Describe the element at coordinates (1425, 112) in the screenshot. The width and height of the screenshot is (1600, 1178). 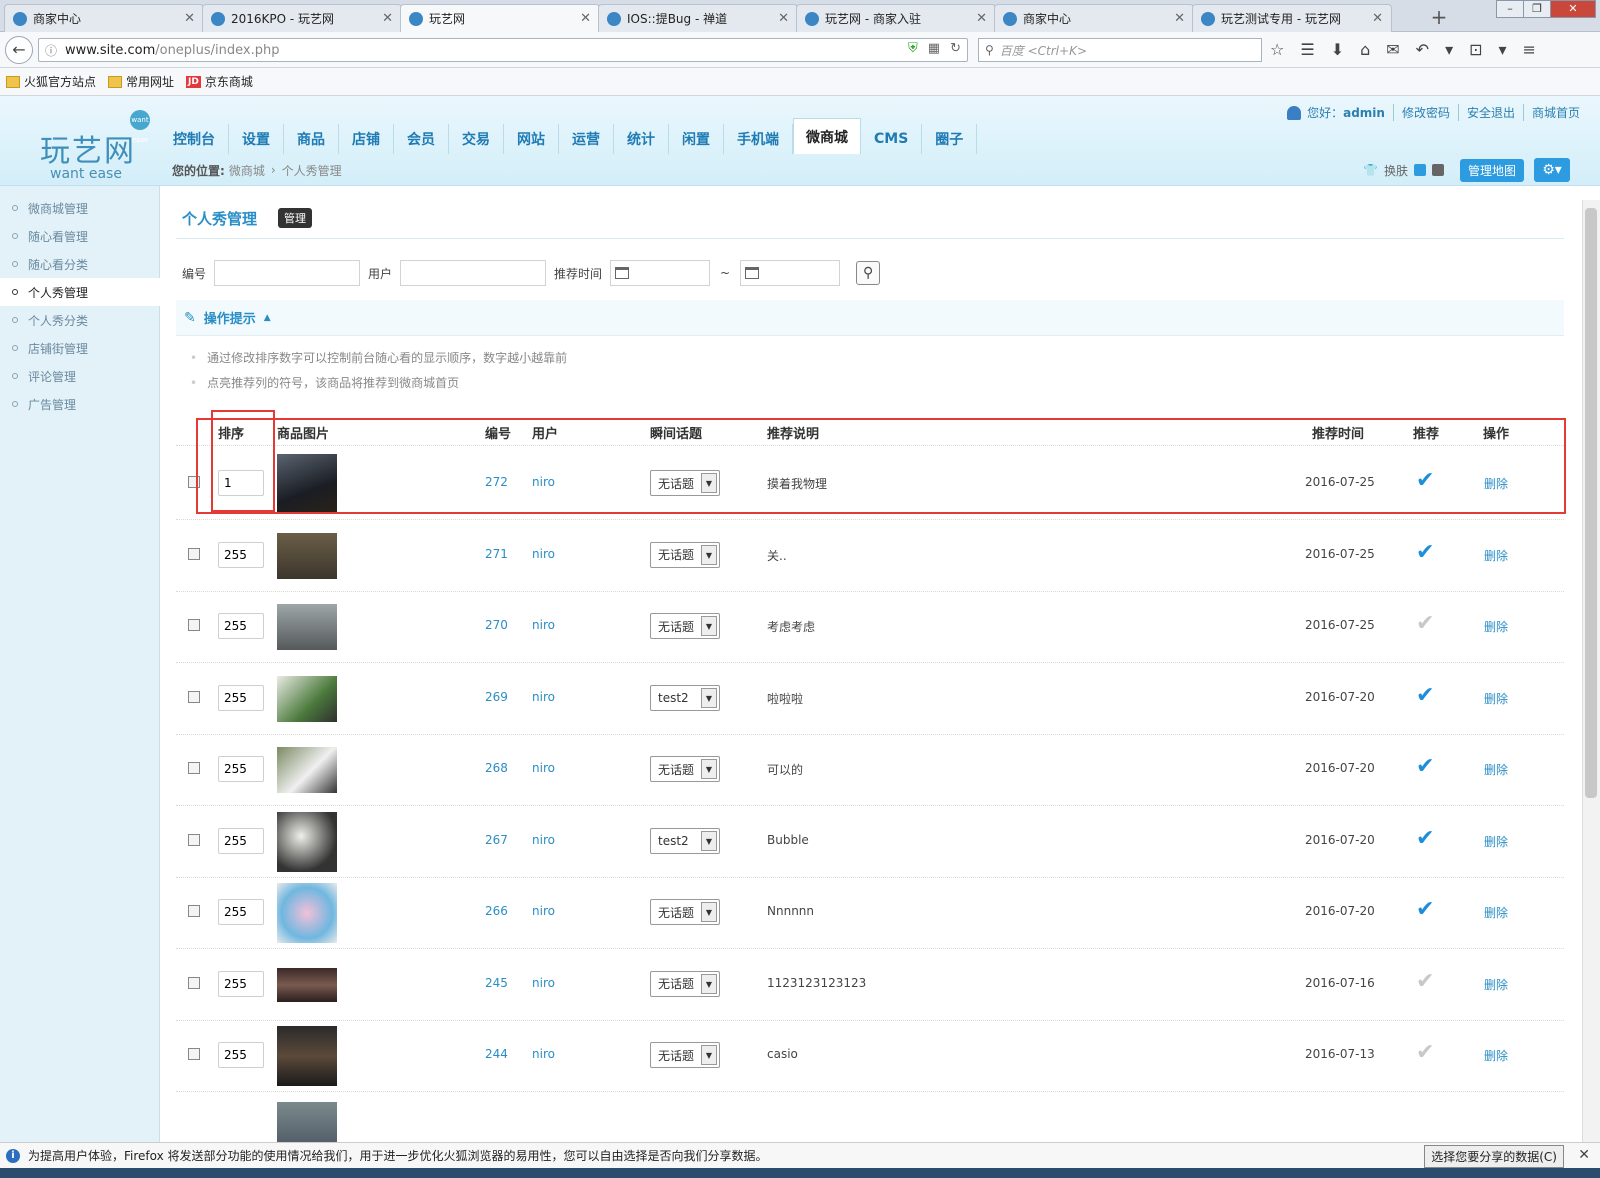
I see `change-password-link: 修改密码` at that location.